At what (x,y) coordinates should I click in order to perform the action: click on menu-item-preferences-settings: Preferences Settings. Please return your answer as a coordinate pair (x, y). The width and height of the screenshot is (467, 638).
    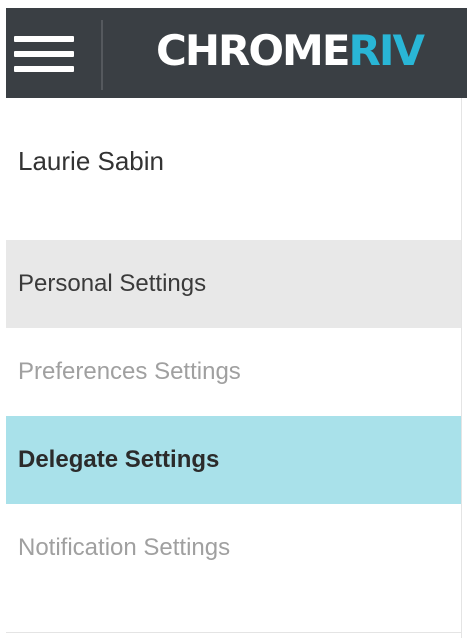
    Looking at the image, I should click on (233, 372).